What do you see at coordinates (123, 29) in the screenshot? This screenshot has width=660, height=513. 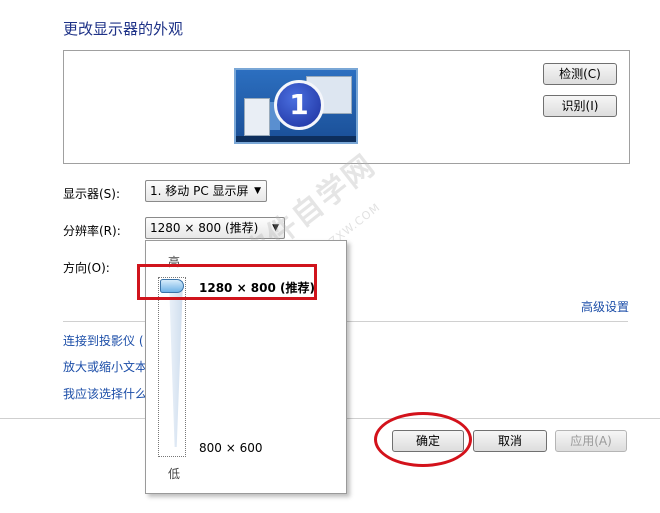 I see `page-title: 更改显示器的外观` at bounding box center [123, 29].